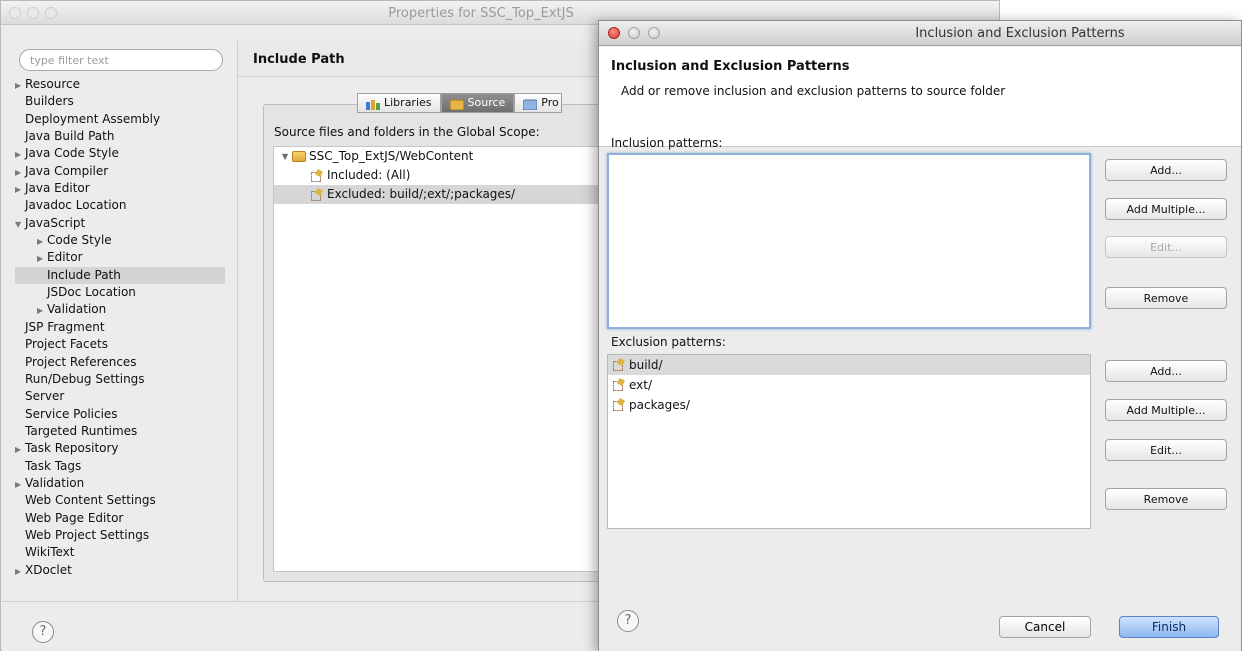 The image size is (1242, 651). I want to click on nav-item-java-compiler: ▶ Java Compiler, so click(120, 171).